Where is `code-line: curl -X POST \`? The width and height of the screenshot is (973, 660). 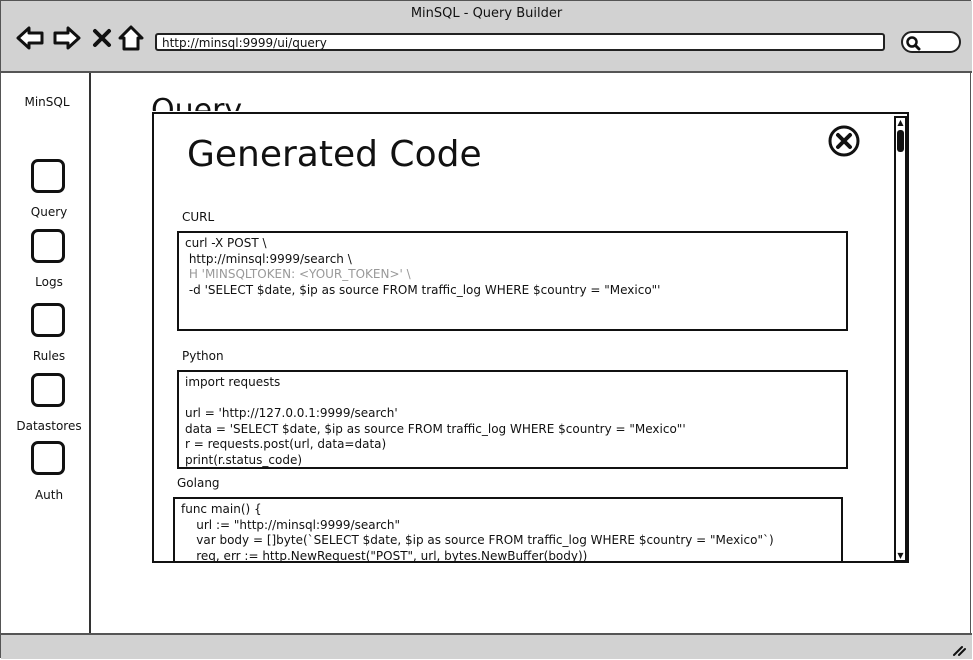
code-line: curl -X POST \ is located at coordinates (226, 243).